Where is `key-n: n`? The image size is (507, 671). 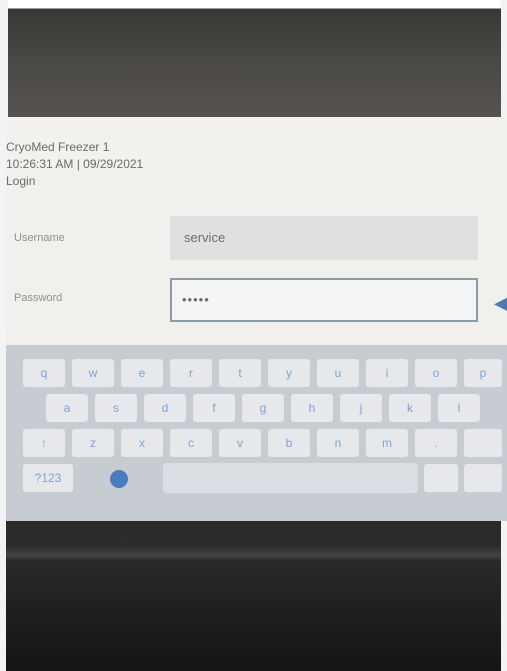
key-n: n is located at coordinates (338, 443).